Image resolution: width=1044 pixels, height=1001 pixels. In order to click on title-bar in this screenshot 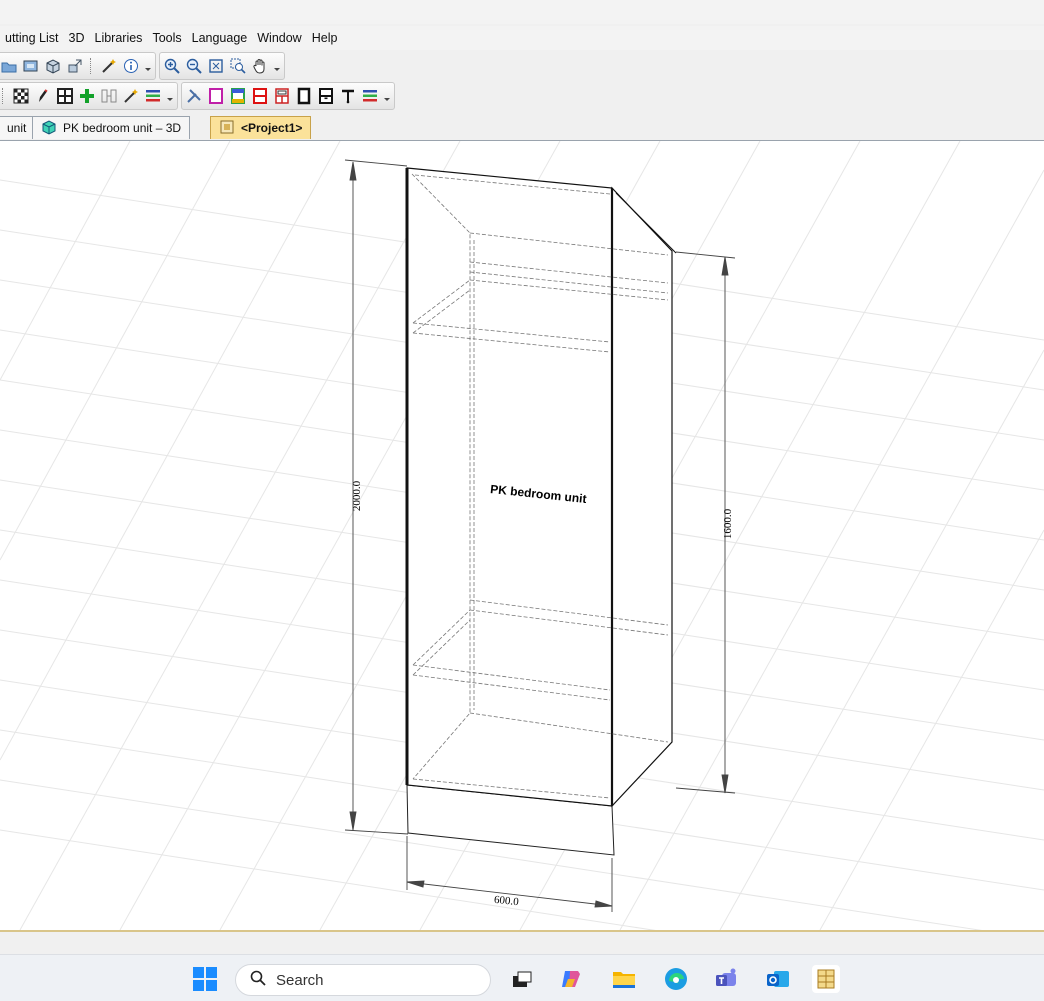, I will do `click(522, 12)`.